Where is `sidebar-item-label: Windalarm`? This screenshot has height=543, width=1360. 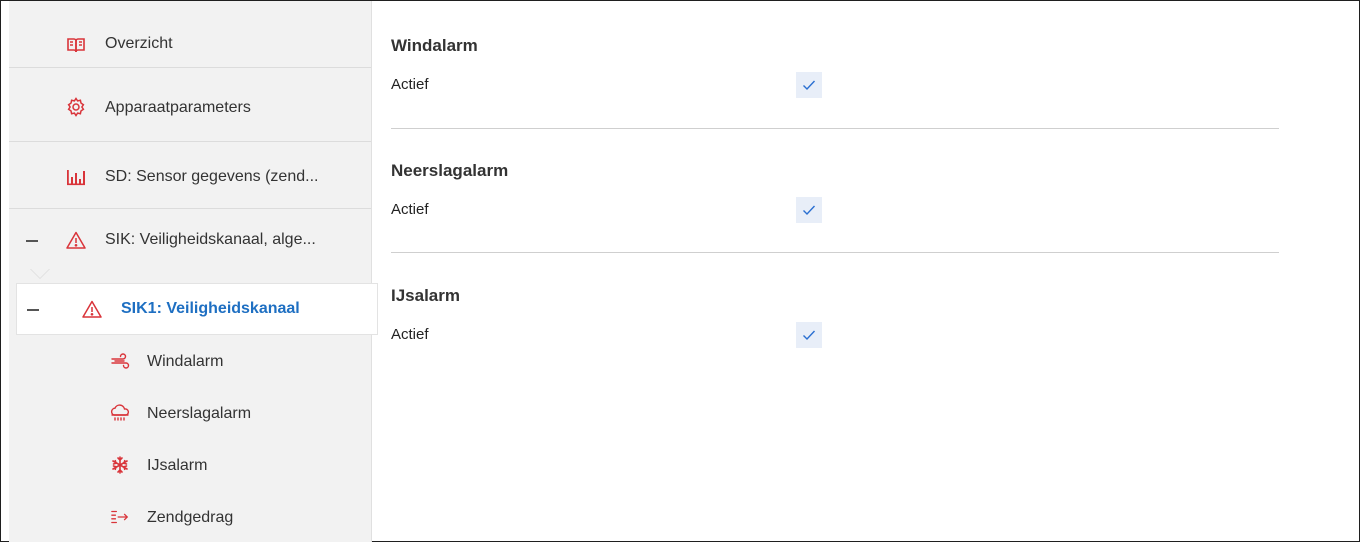
sidebar-item-label: Windalarm is located at coordinates (185, 361).